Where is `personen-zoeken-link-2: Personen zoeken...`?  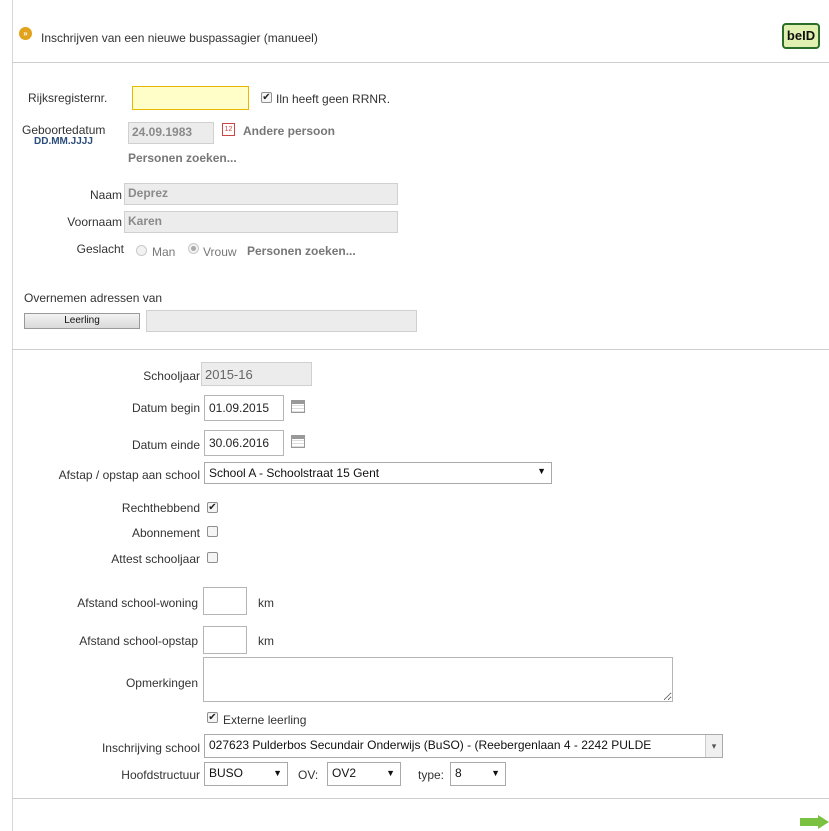 personen-zoeken-link-2: Personen zoeken... is located at coordinates (301, 251).